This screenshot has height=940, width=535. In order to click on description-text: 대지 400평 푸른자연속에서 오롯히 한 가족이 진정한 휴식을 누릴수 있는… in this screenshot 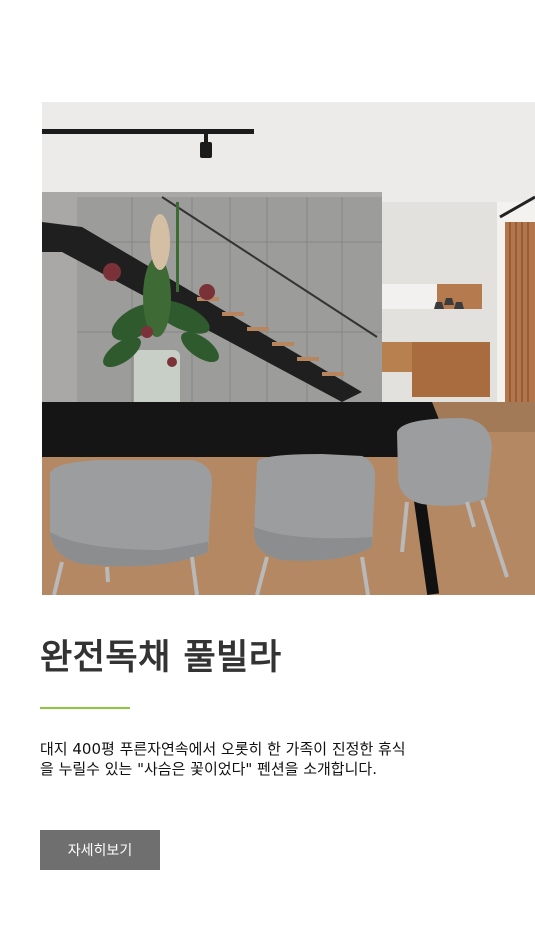, I will do `click(223, 759)`.